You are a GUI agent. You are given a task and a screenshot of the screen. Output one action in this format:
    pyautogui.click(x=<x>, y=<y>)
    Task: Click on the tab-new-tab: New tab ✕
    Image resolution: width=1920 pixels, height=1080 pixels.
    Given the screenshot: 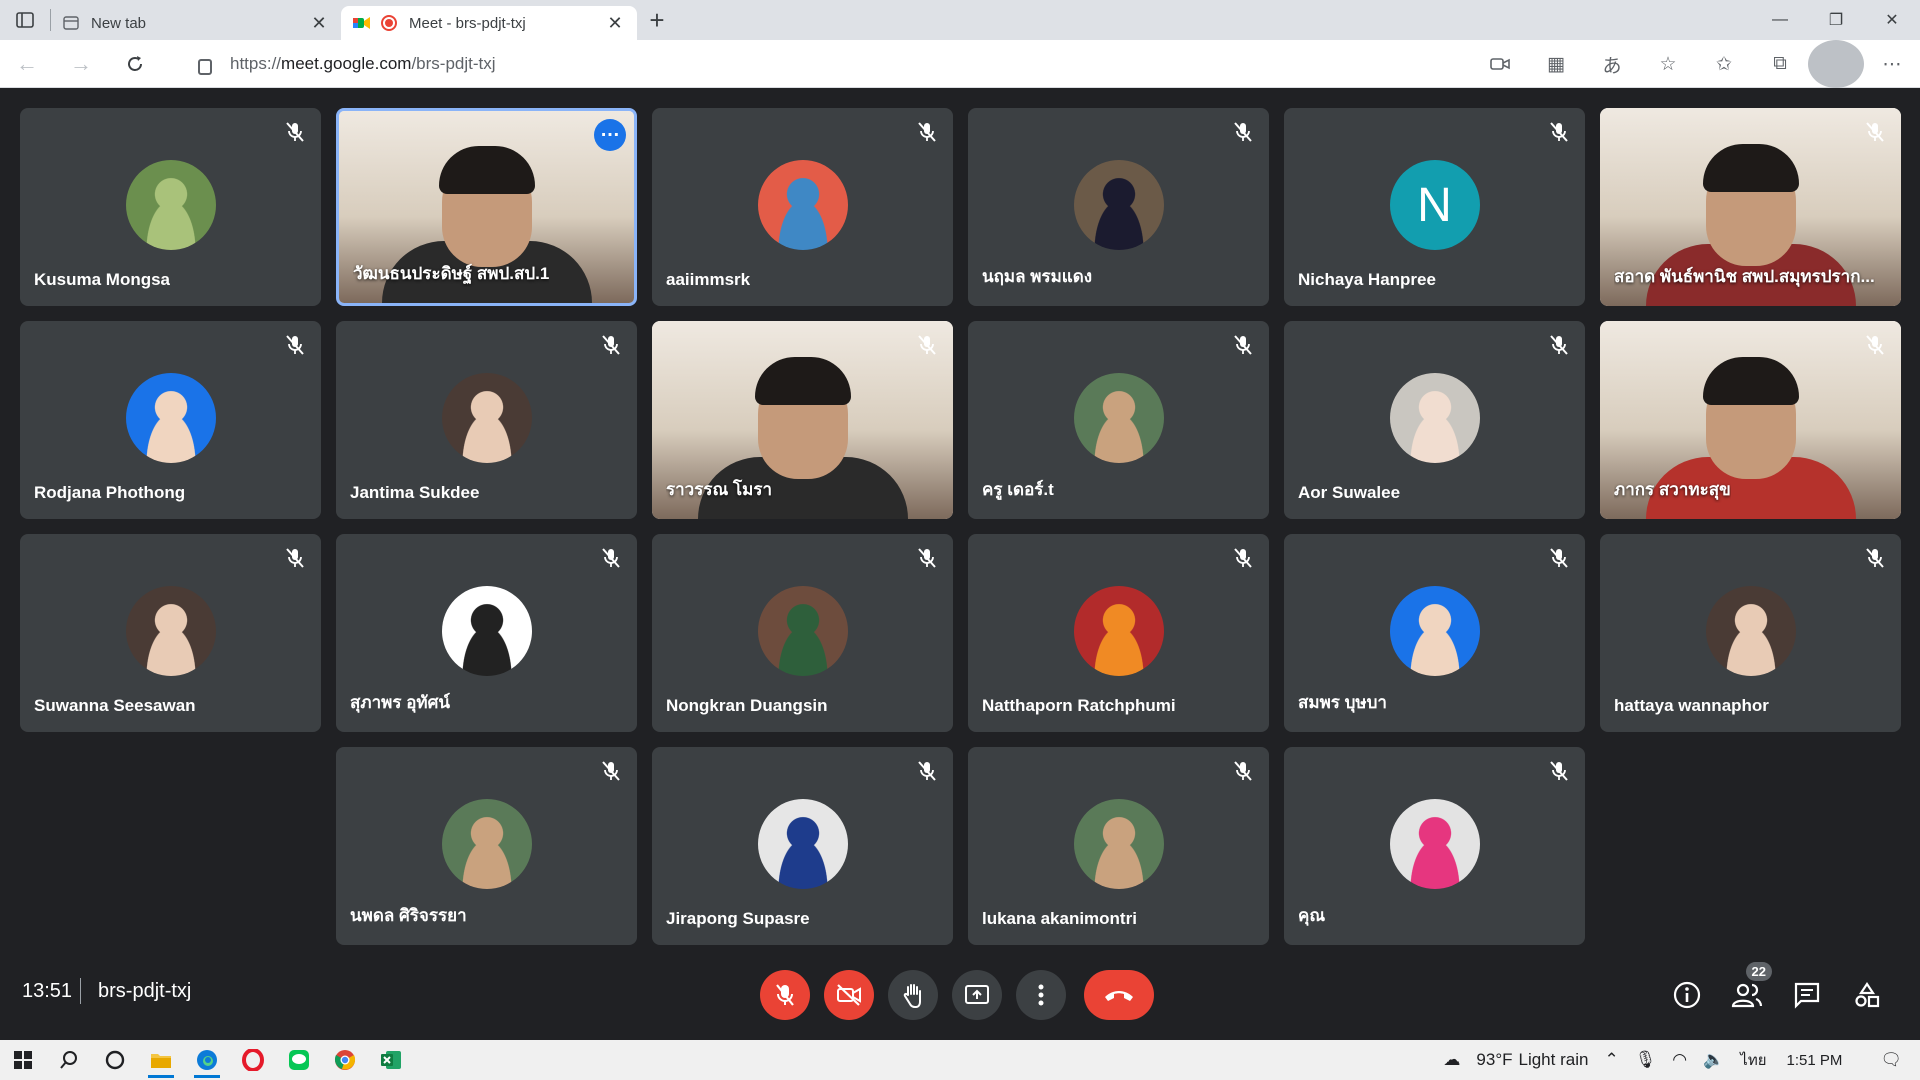 What is the action you would take?
    pyautogui.click(x=196, y=23)
    